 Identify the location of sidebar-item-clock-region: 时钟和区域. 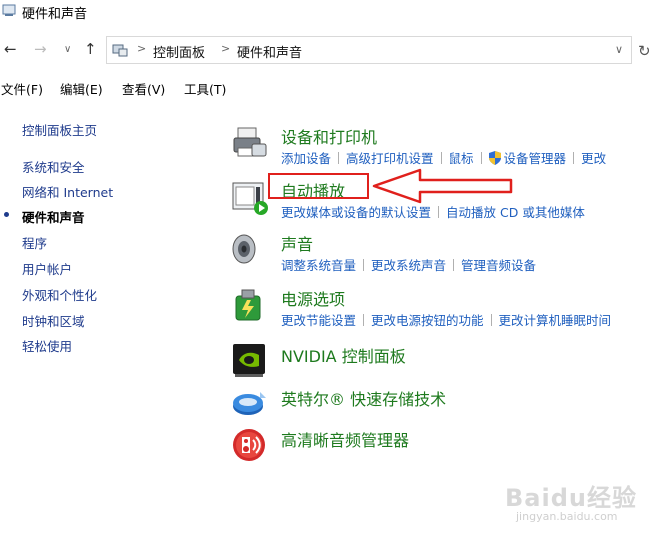
(53, 320).